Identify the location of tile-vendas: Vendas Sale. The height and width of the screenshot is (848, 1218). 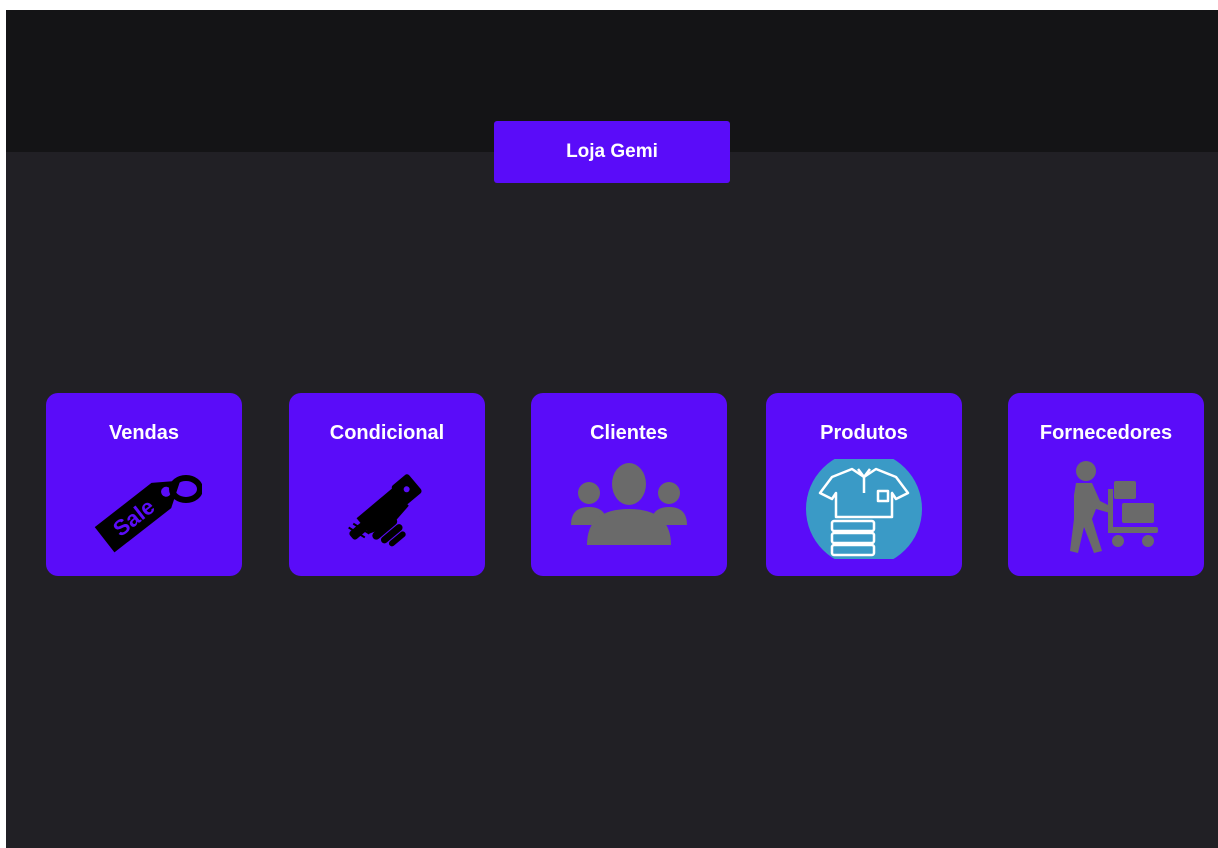
(144, 484).